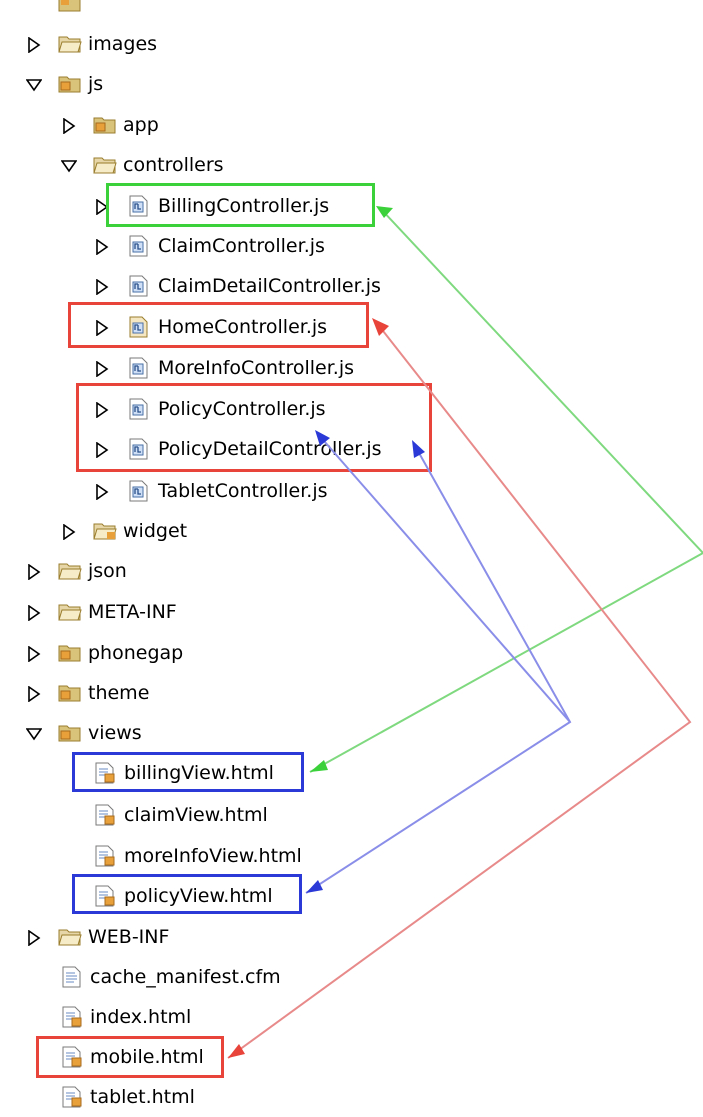 This screenshot has width=703, height=1117. Describe the element at coordinates (132, 612) in the screenshot. I see `tree-item-label: META-INF` at that location.